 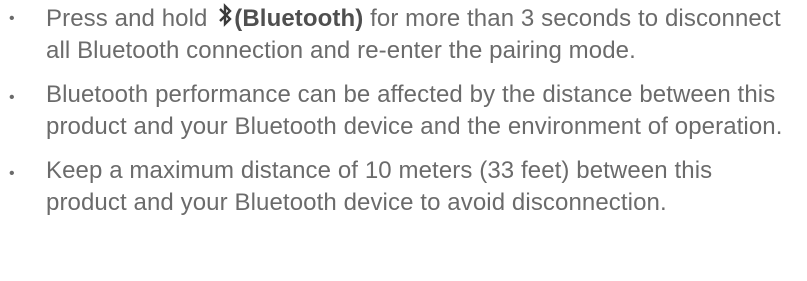 What do you see at coordinates (225, 15) in the screenshot?
I see `bluetooth-icon` at bounding box center [225, 15].